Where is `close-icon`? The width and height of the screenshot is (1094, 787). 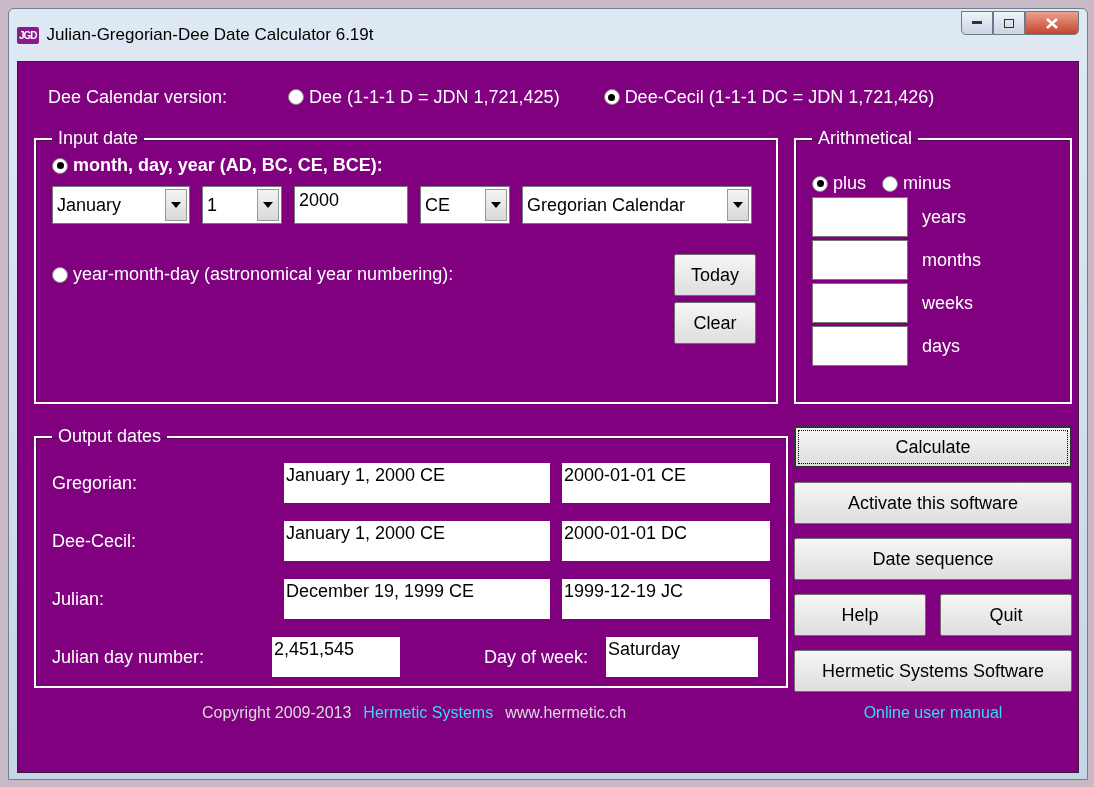
close-icon is located at coordinates (1052, 23).